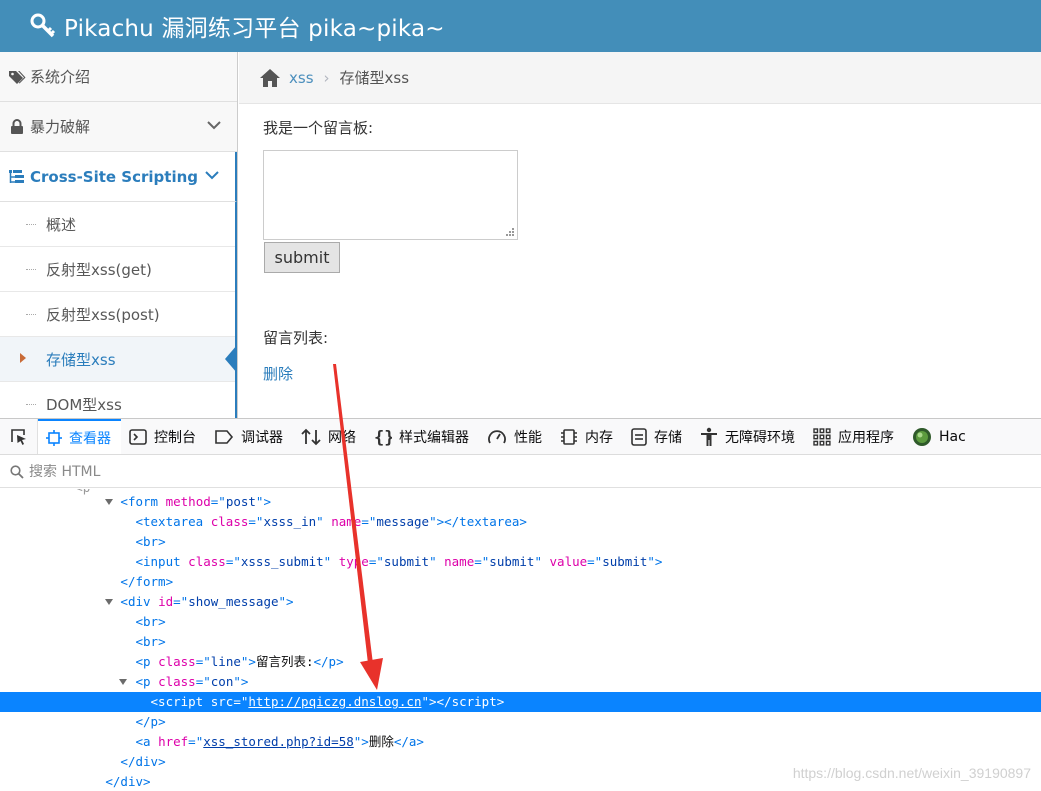 The width and height of the screenshot is (1041, 791). What do you see at coordinates (60, 127) in the screenshot?
I see `sidebar-item-label: 暴力破解` at bounding box center [60, 127].